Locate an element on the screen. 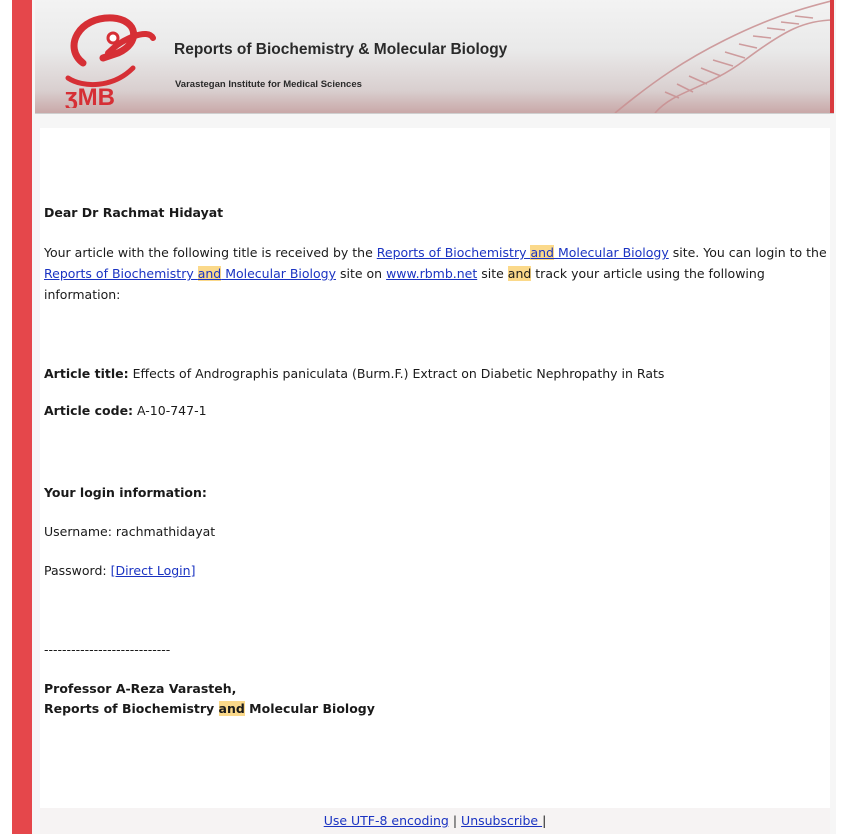  journal-link-part1: Reports of Biochemistry is located at coordinates (453, 252).